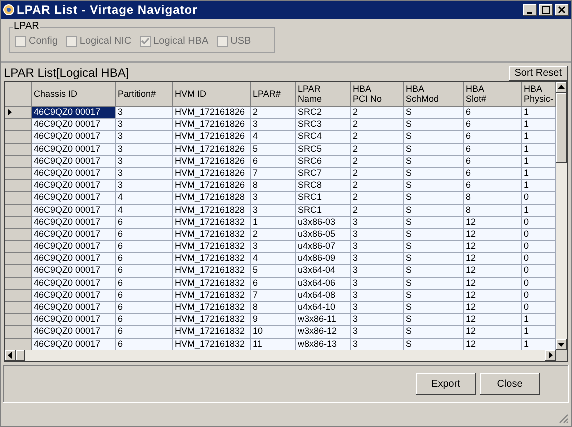 This screenshot has height=427, width=572. Describe the element at coordinates (538, 73) in the screenshot. I see `sort-reset-button: Sort Reset` at that location.